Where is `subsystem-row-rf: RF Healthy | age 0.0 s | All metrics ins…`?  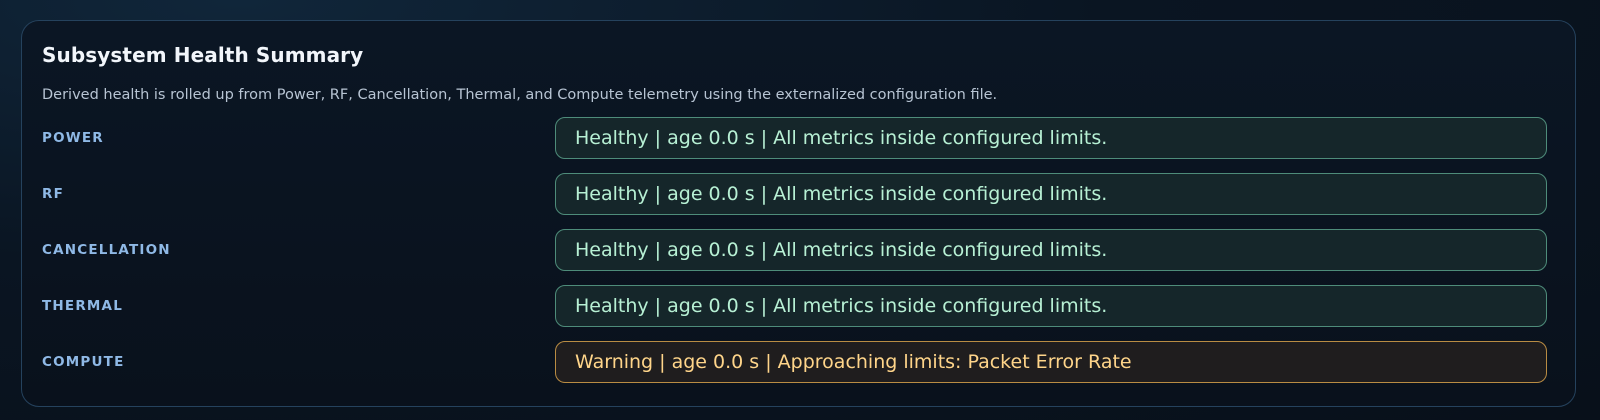
subsystem-row-rf: RF Healthy | age 0.0 s | All metrics ins… is located at coordinates (798, 194).